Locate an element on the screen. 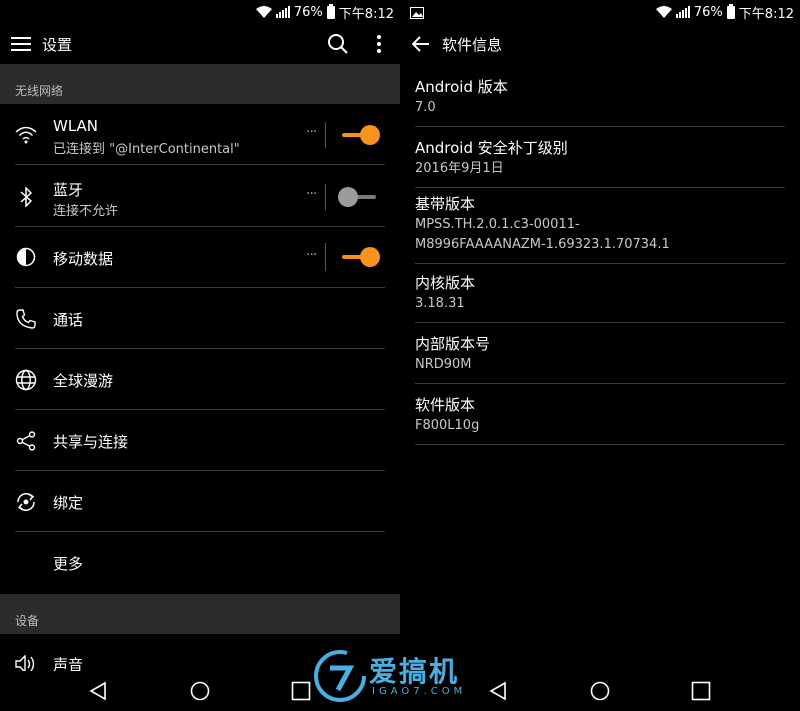 The height and width of the screenshot is (711, 800). page-title: 设置 is located at coordinates (57, 45).